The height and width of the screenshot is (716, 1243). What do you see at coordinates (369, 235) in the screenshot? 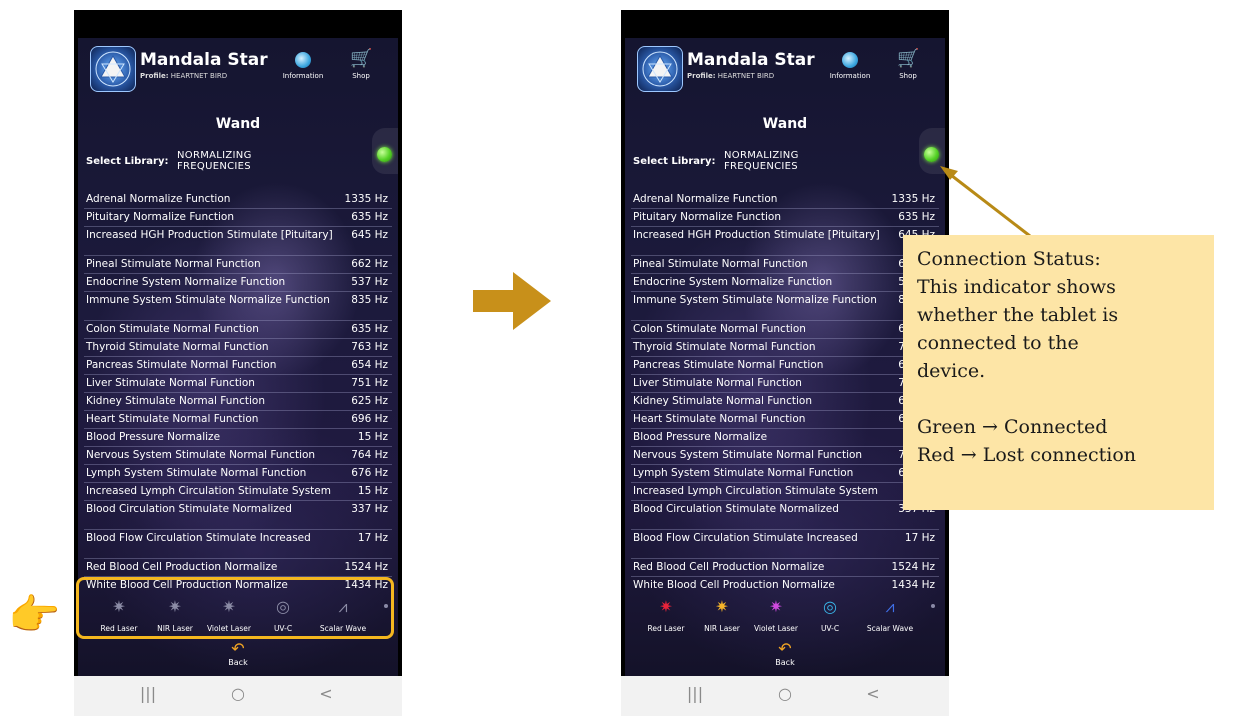
I see `frequency-hz: 645 Hz` at bounding box center [369, 235].